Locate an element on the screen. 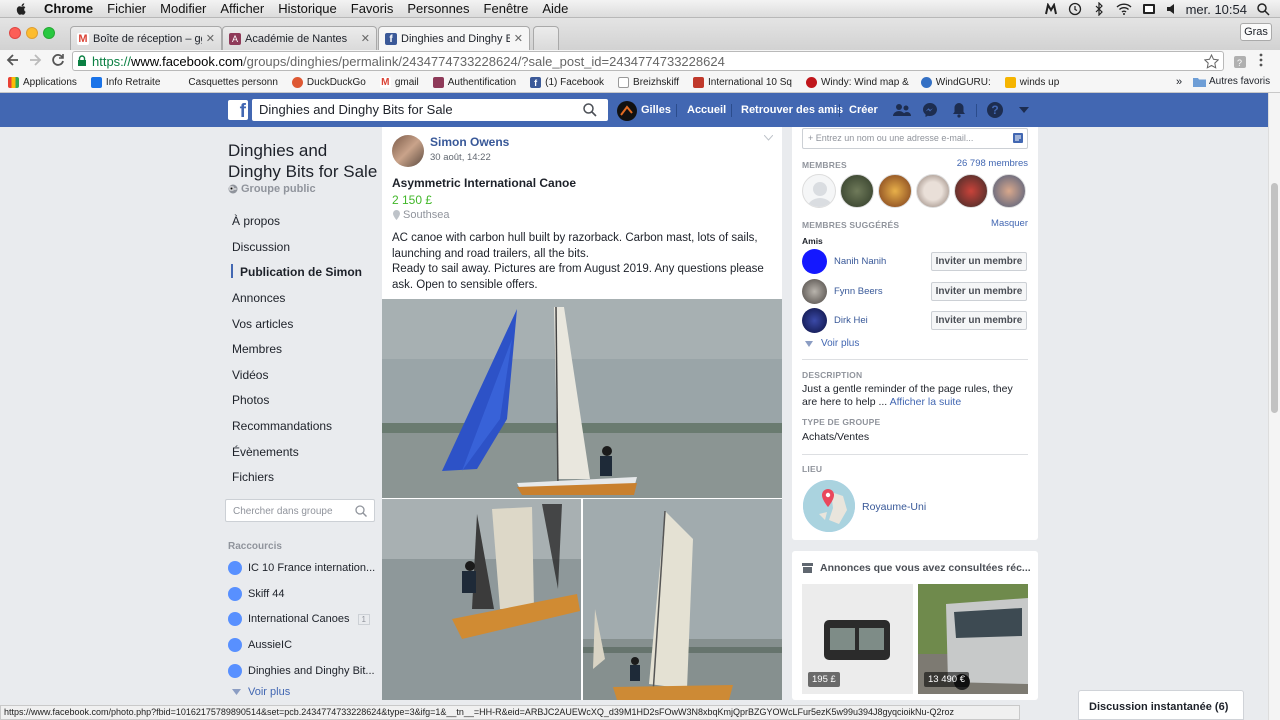 The width and height of the screenshot is (1280, 720). reload-icon is located at coordinates (58, 60).